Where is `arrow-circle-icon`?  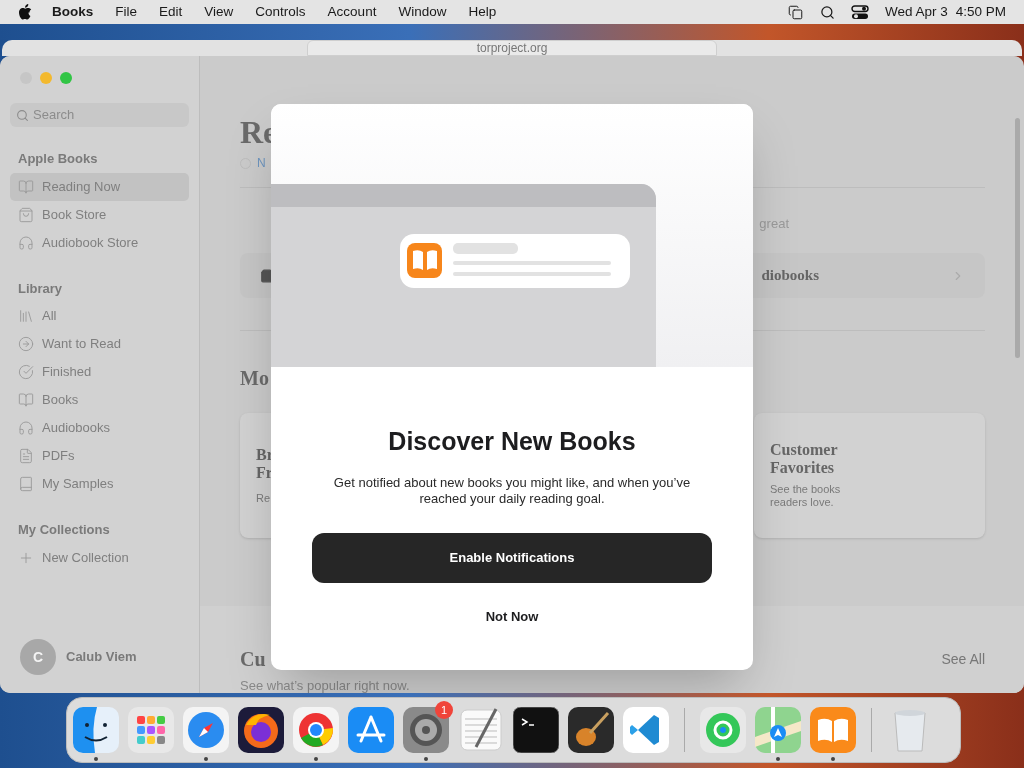
arrow-circle-icon is located at coordinates (26, 344).